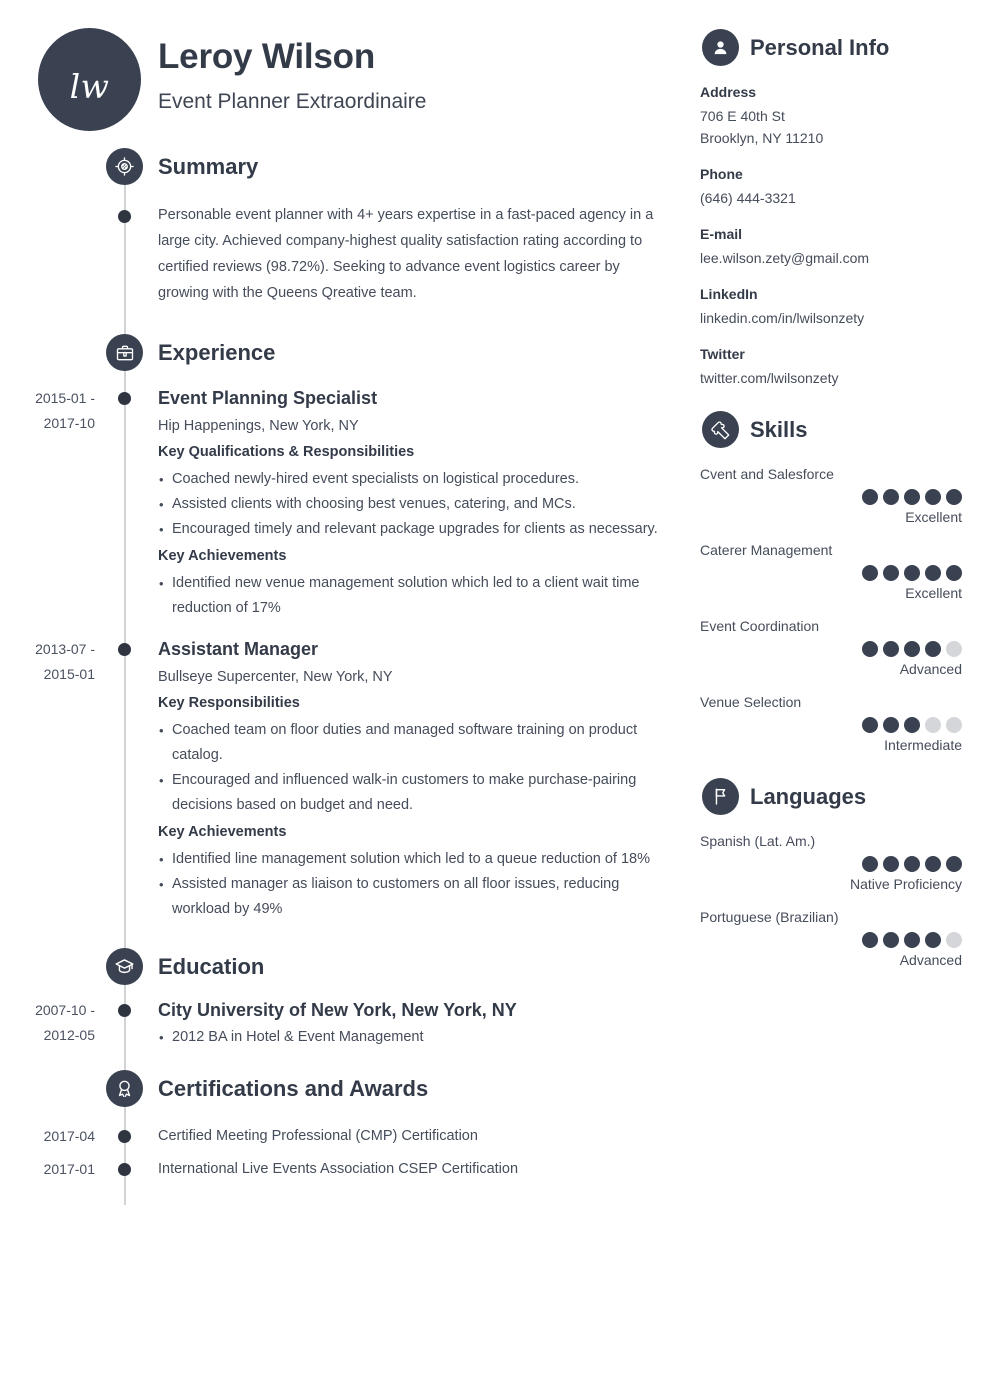  Describe the element at coordinates (831, 366) in the screenshot. I see `info-group-twitter: Twitter twitter.com/lwilsonzety` at that location.